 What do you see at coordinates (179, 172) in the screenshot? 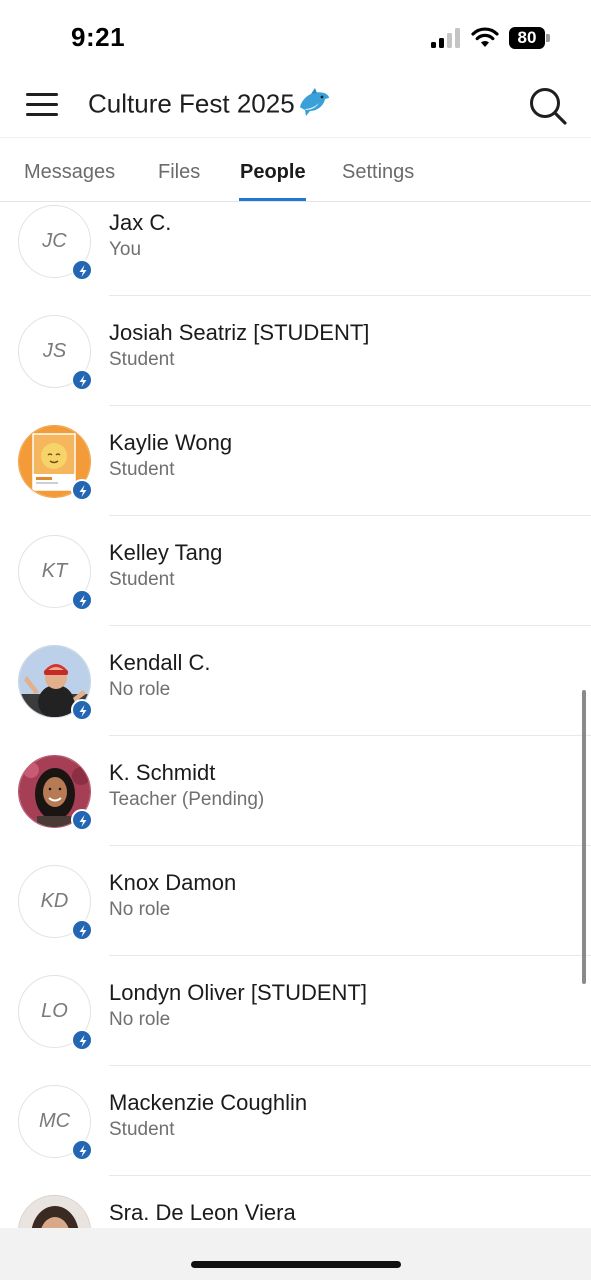
I see `tab-files: Files` at bounding box center [179, 172].